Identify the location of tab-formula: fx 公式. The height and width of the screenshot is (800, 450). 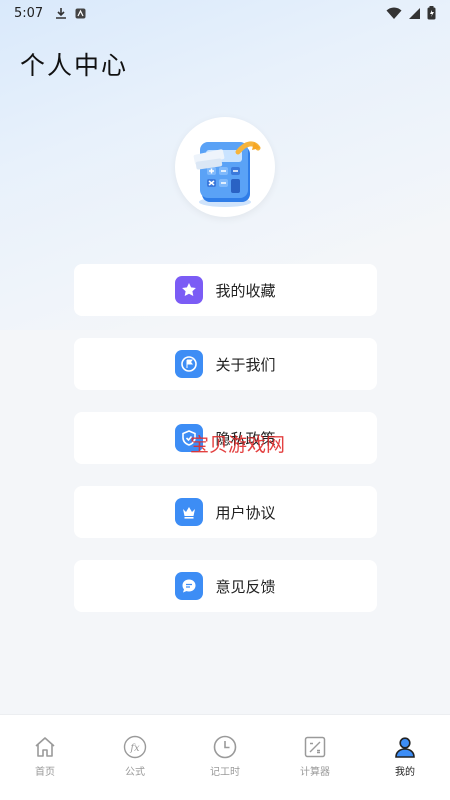
(135, 757).